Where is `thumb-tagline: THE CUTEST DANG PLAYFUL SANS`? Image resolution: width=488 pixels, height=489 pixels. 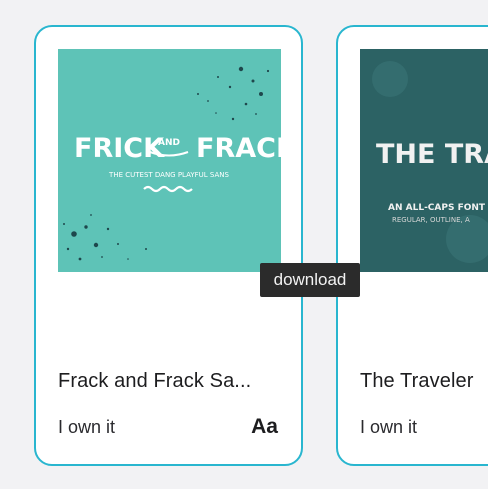
thumb-tagline: THE CUTEST DANG PLAYFUL SANS is located at coordinates (168, 175).